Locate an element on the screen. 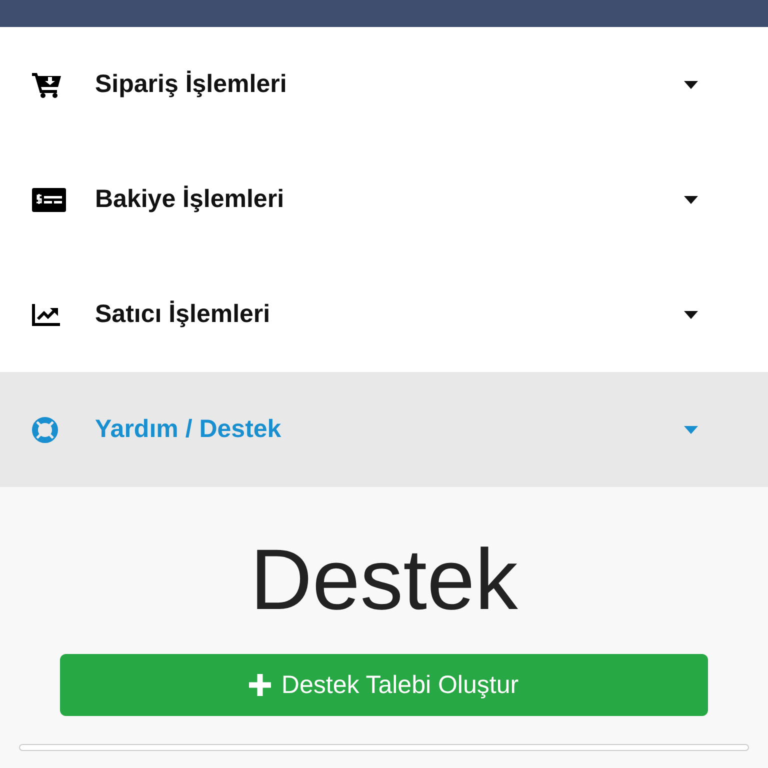  money-card-icon is located at coordinates (49, 200).